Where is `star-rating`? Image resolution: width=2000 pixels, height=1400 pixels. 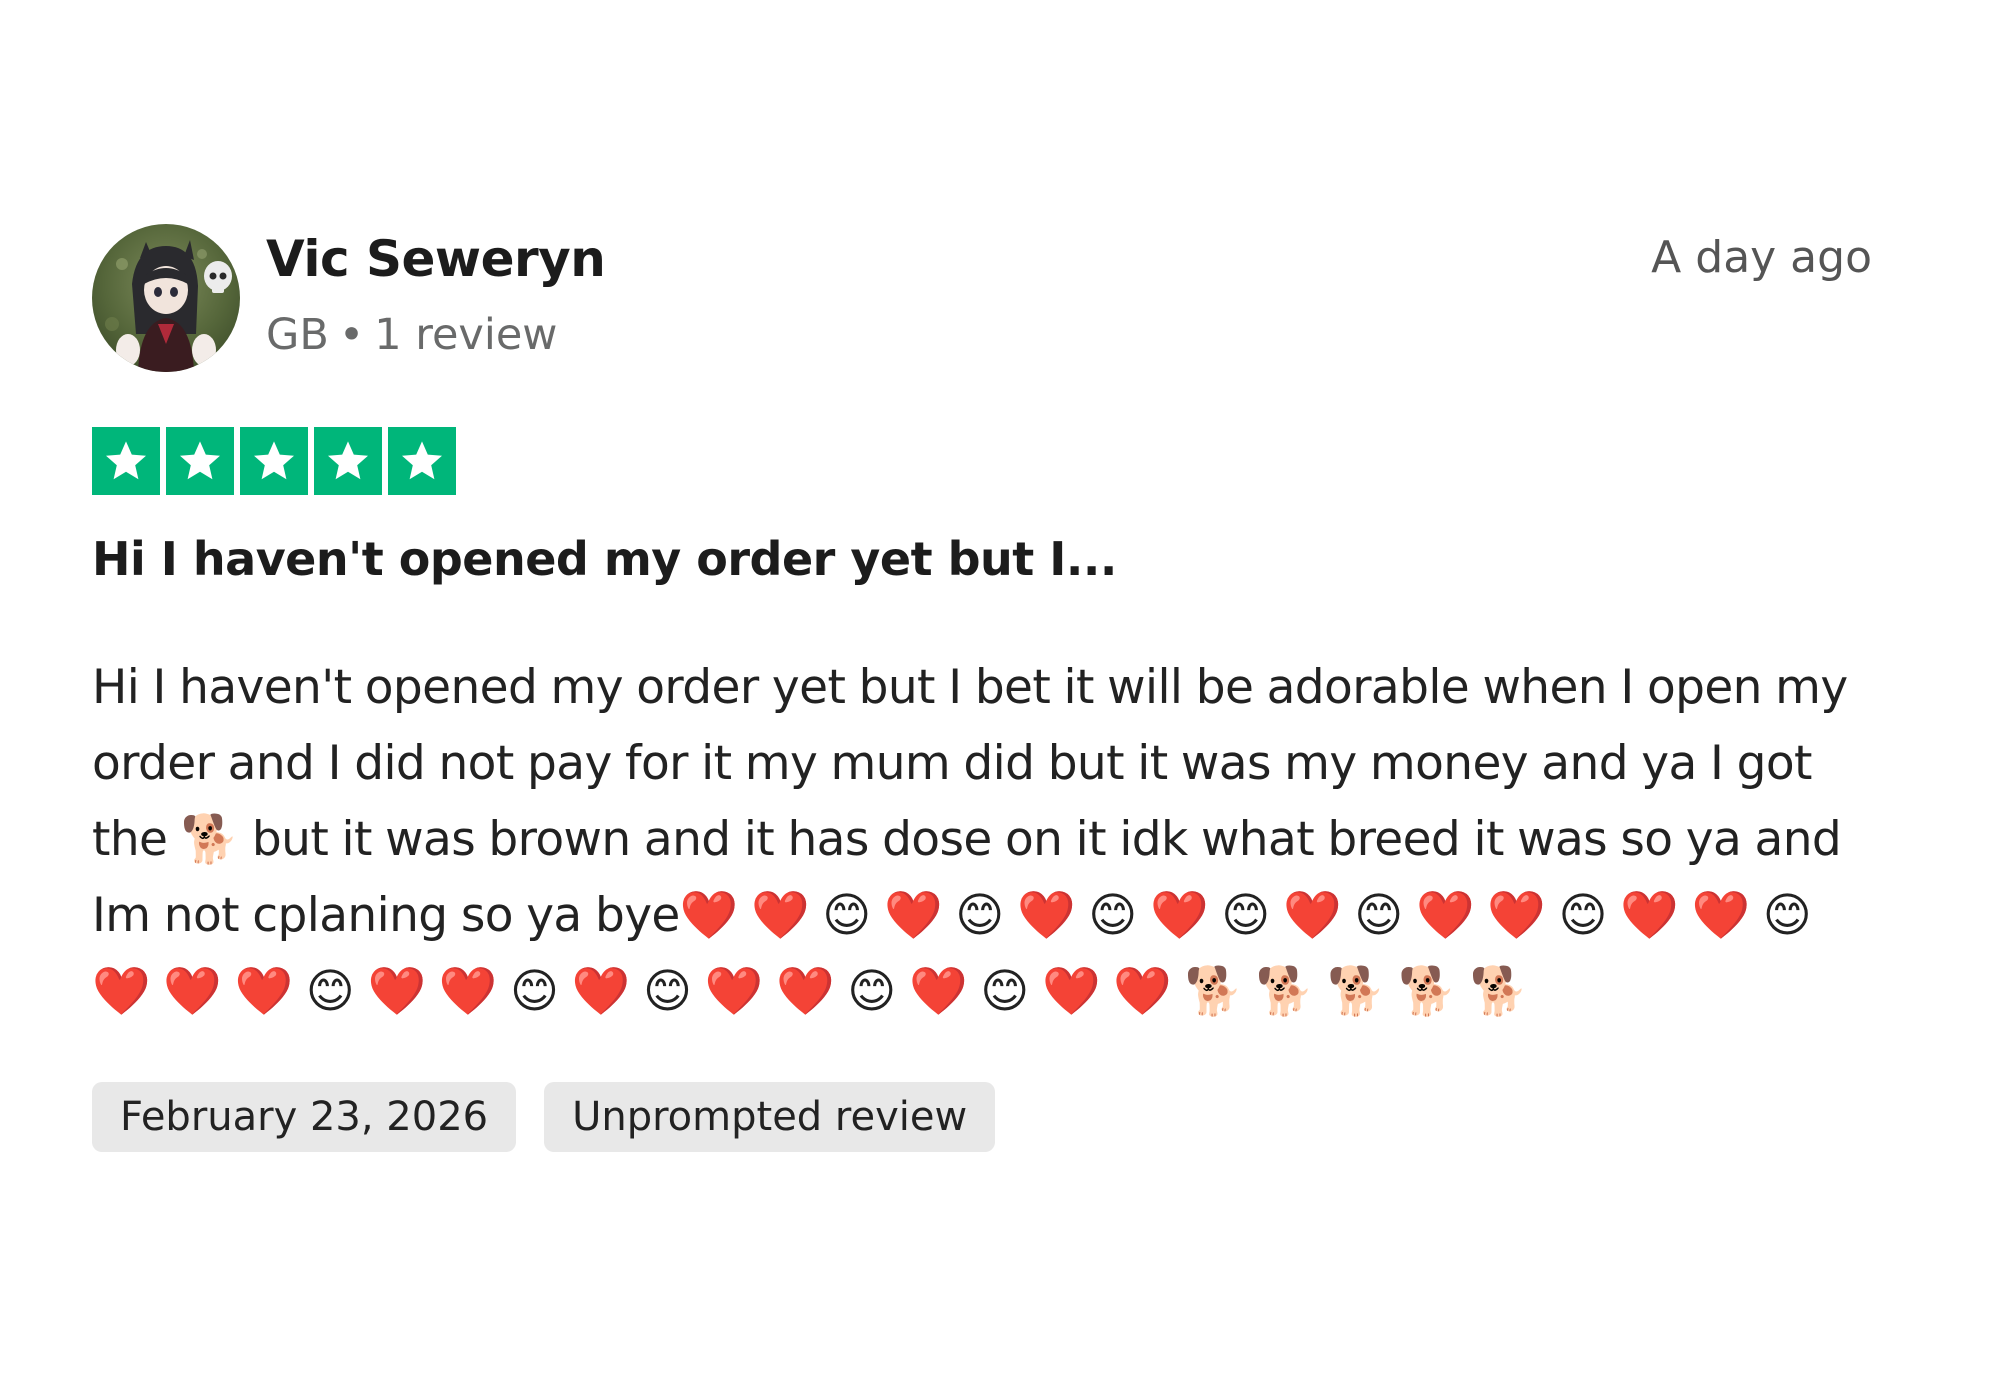 star-rating is located at coordinates (274, 461).